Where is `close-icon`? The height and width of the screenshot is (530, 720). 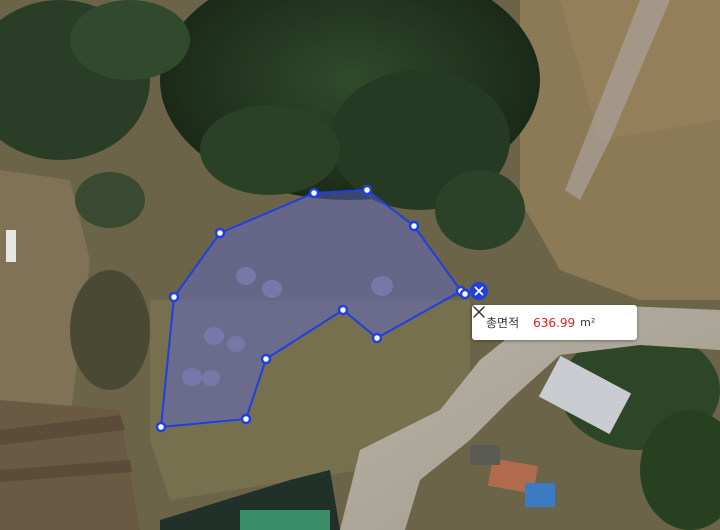
close-icon is located at coordinates (479, 312).